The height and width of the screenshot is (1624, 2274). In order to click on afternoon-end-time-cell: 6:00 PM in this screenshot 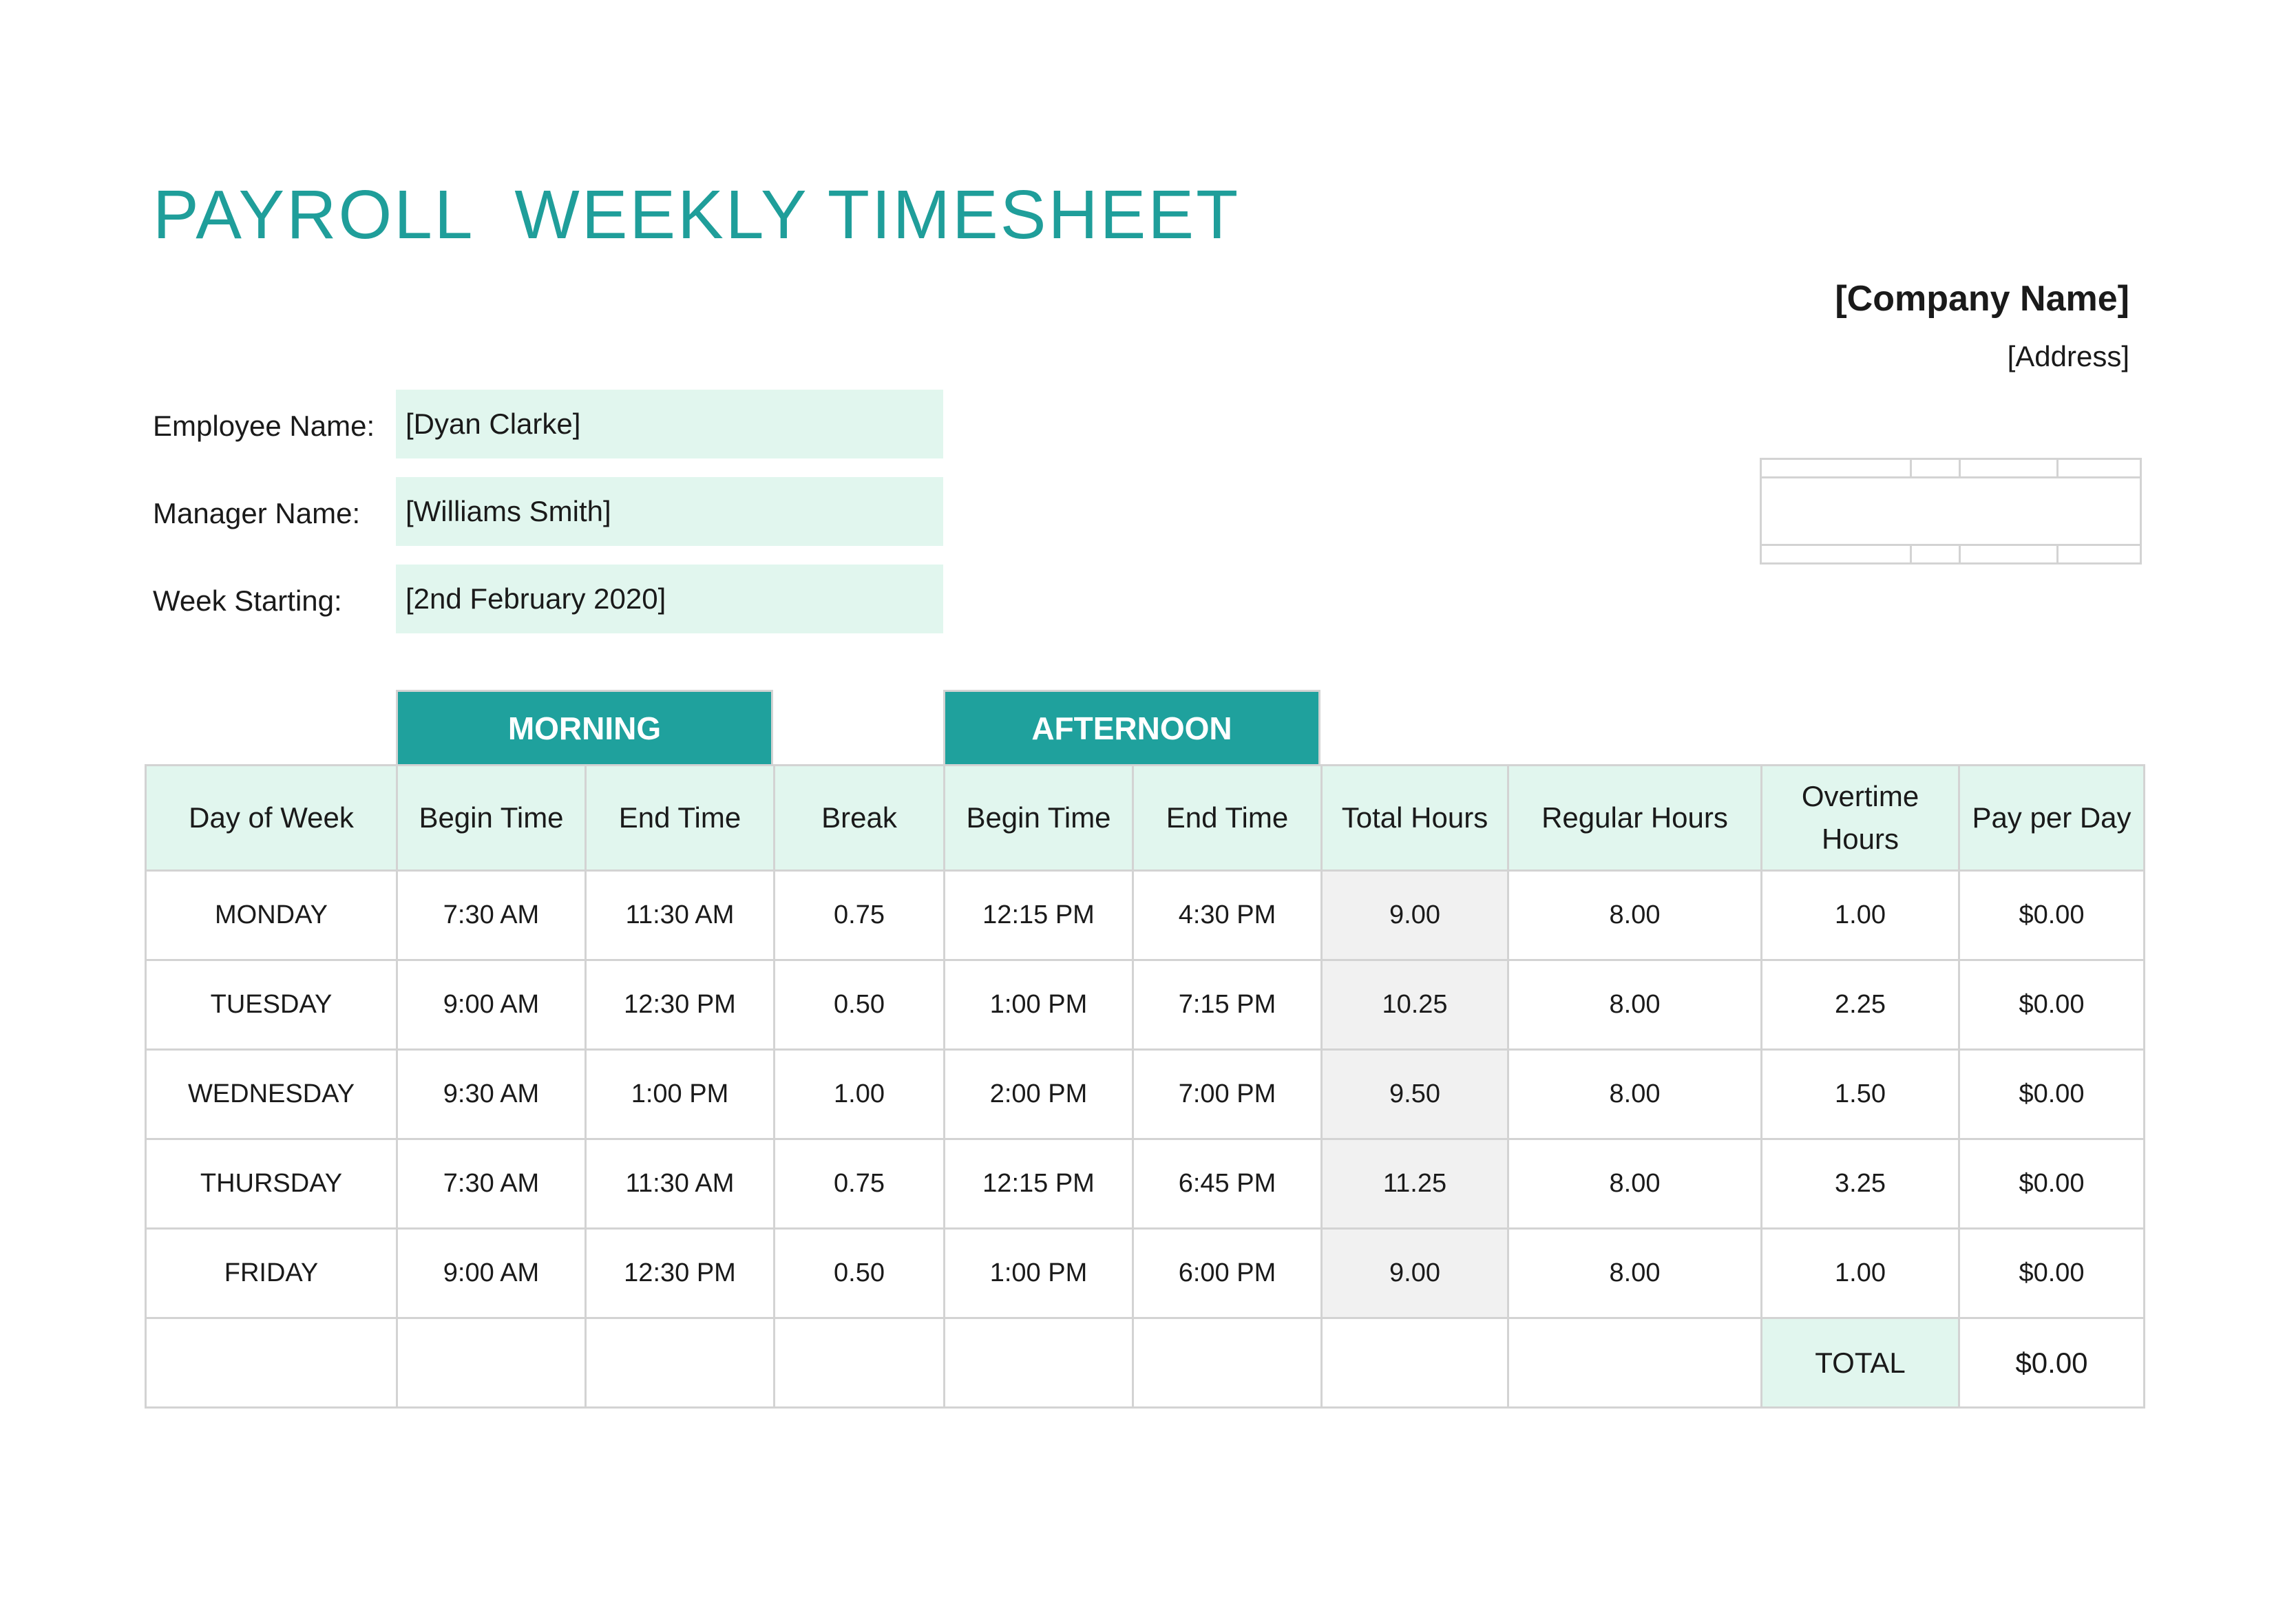, I will do `click(1227, 1273)`.